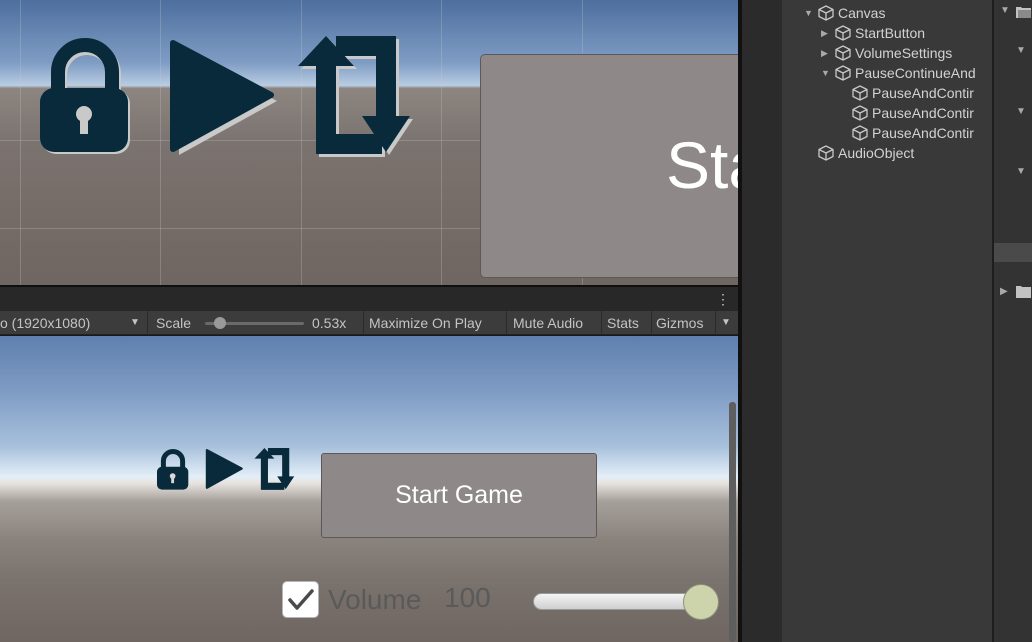  What do you see at coordinates (467, 597) in the screenshot?
I see `volume-value: 100` at bounding box center [467, 597].